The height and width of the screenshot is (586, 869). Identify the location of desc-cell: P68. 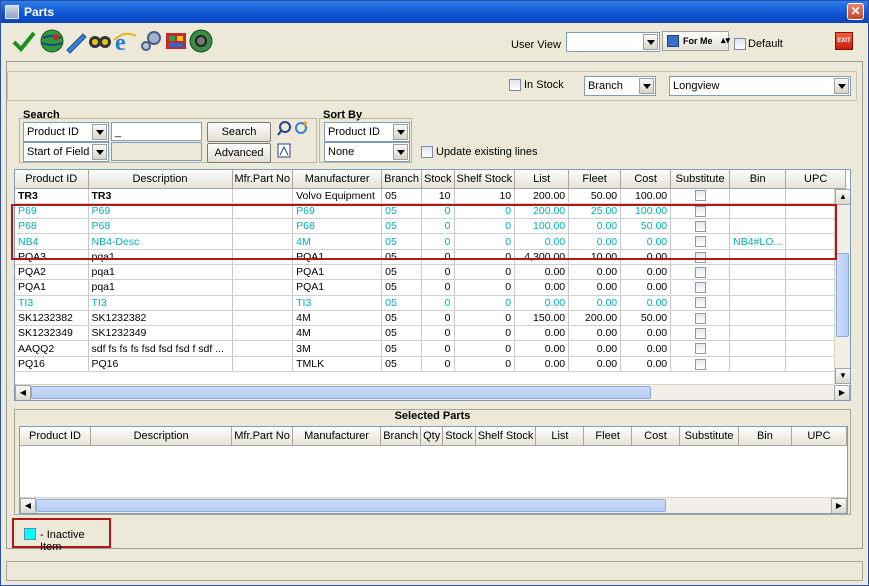
(160, 226).